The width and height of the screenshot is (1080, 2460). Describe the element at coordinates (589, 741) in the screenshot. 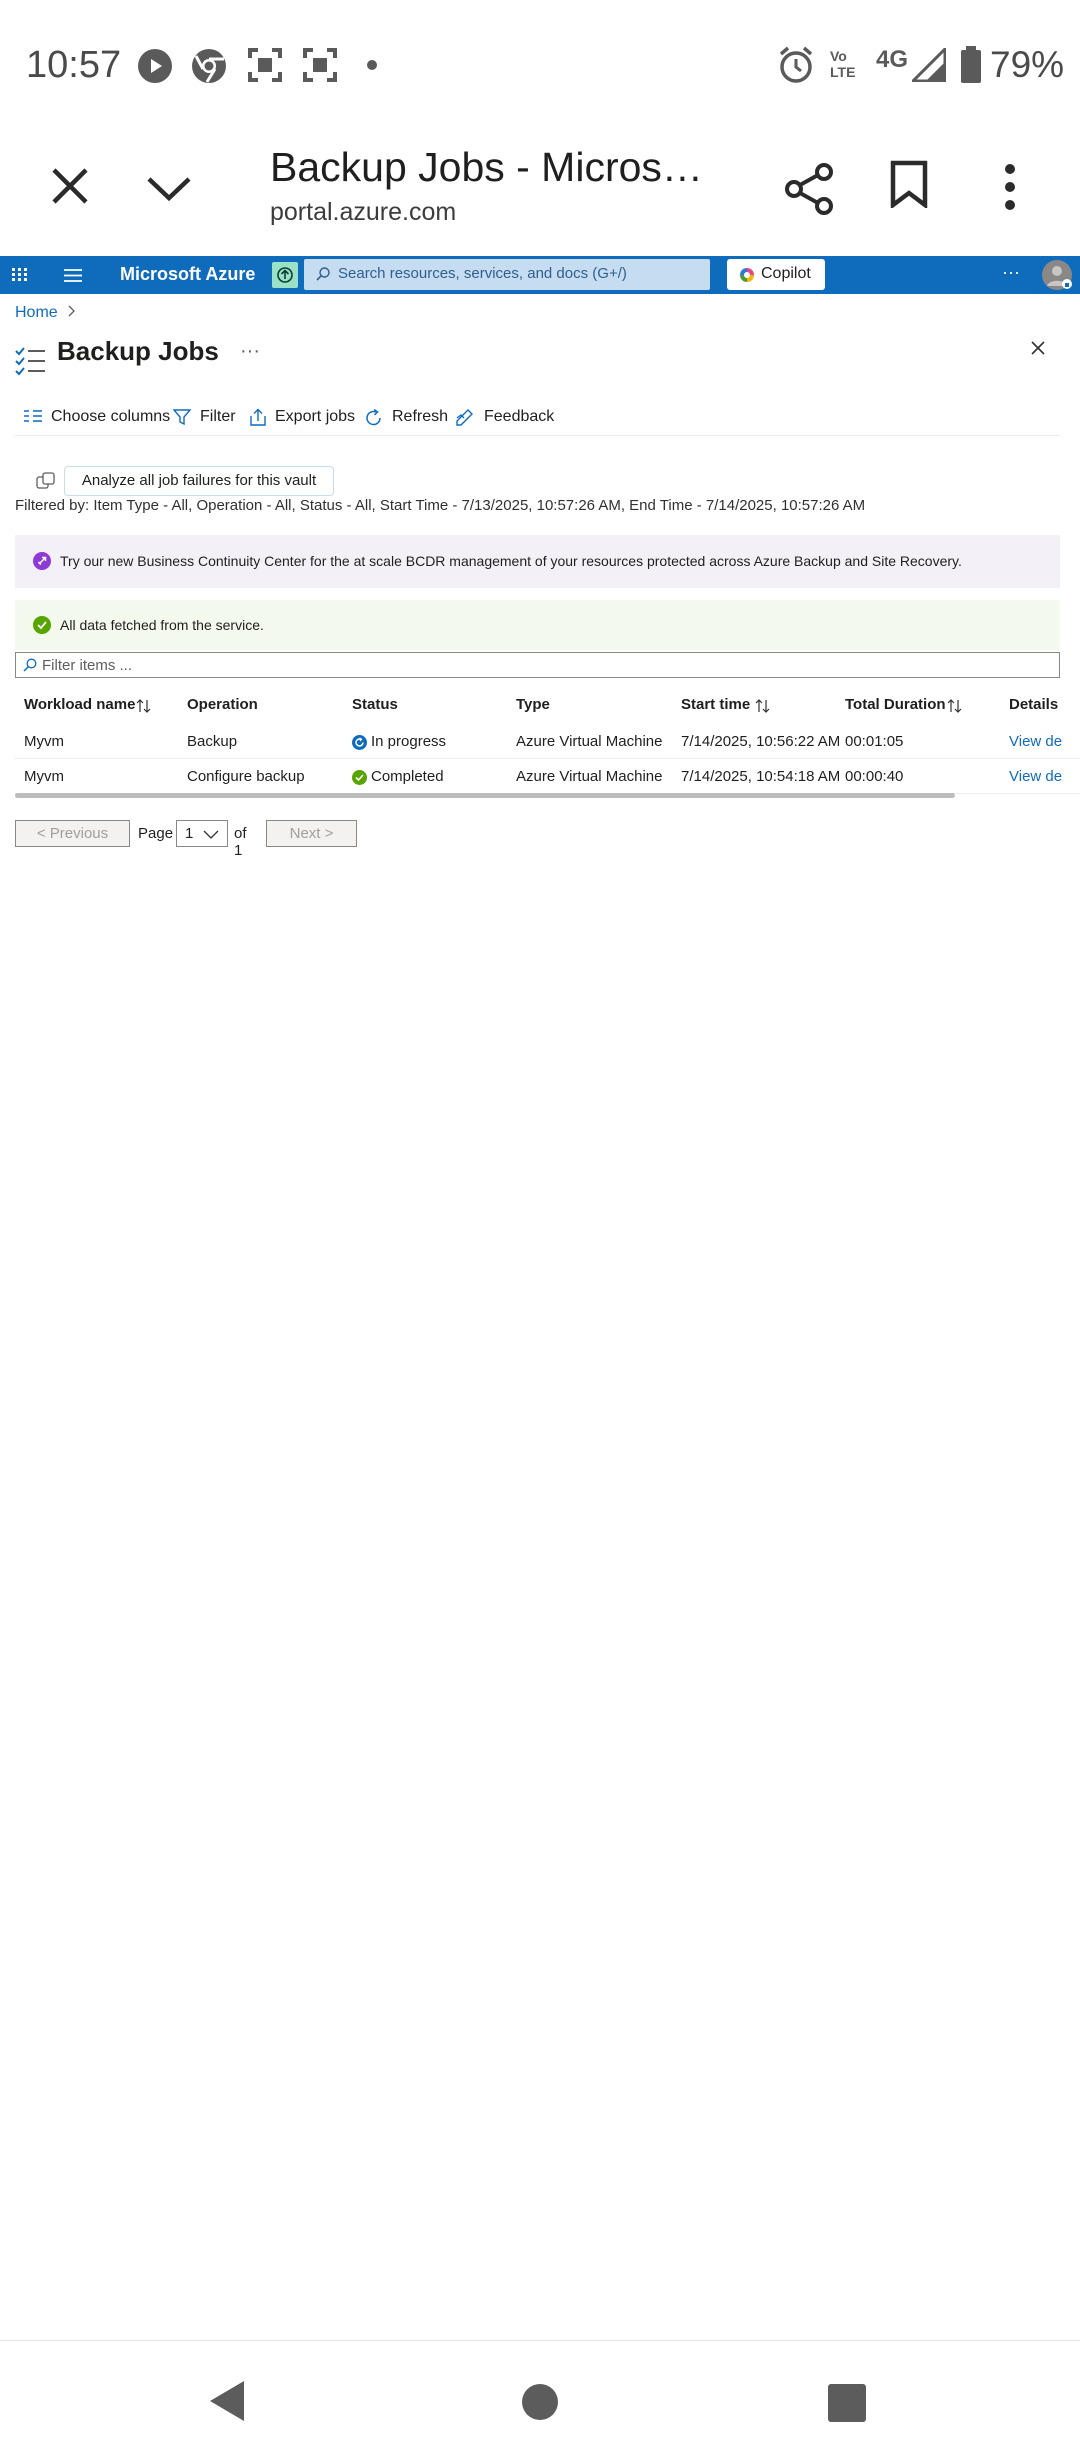

I see `cell-type: Azure Virtual Machine` at that location.